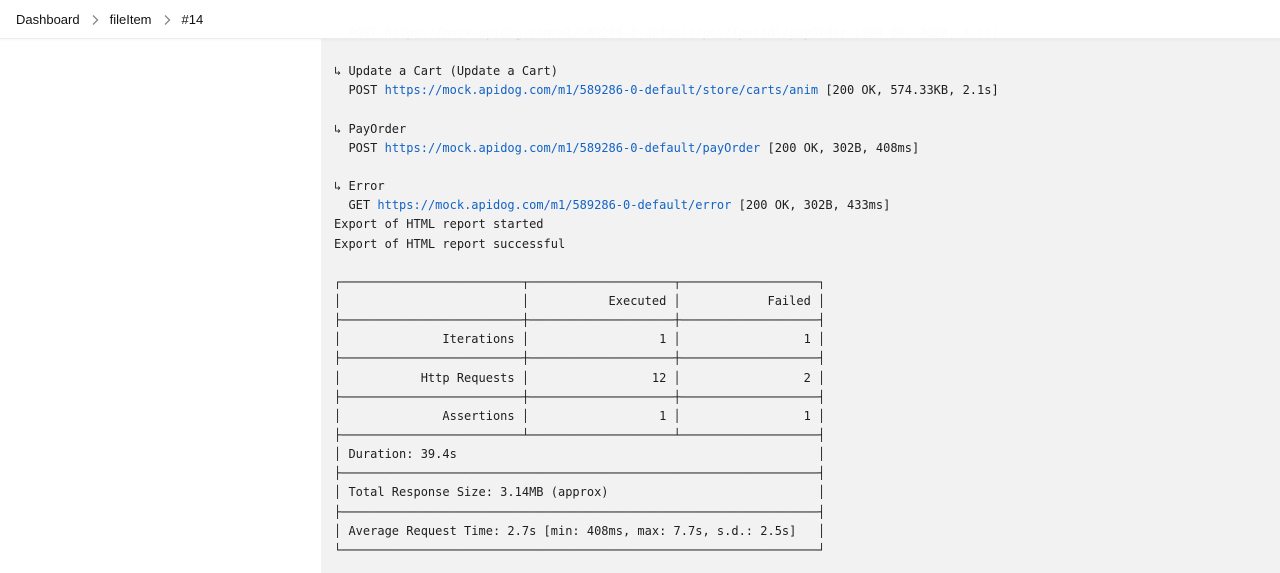 This screenshot has height=573, width=1280. What do you see at coordinates (580, 339) in the screenshot?
I see `summary-table-line: │ Iterations │ 1 │ 1 │` at bounding box center [580, 339].